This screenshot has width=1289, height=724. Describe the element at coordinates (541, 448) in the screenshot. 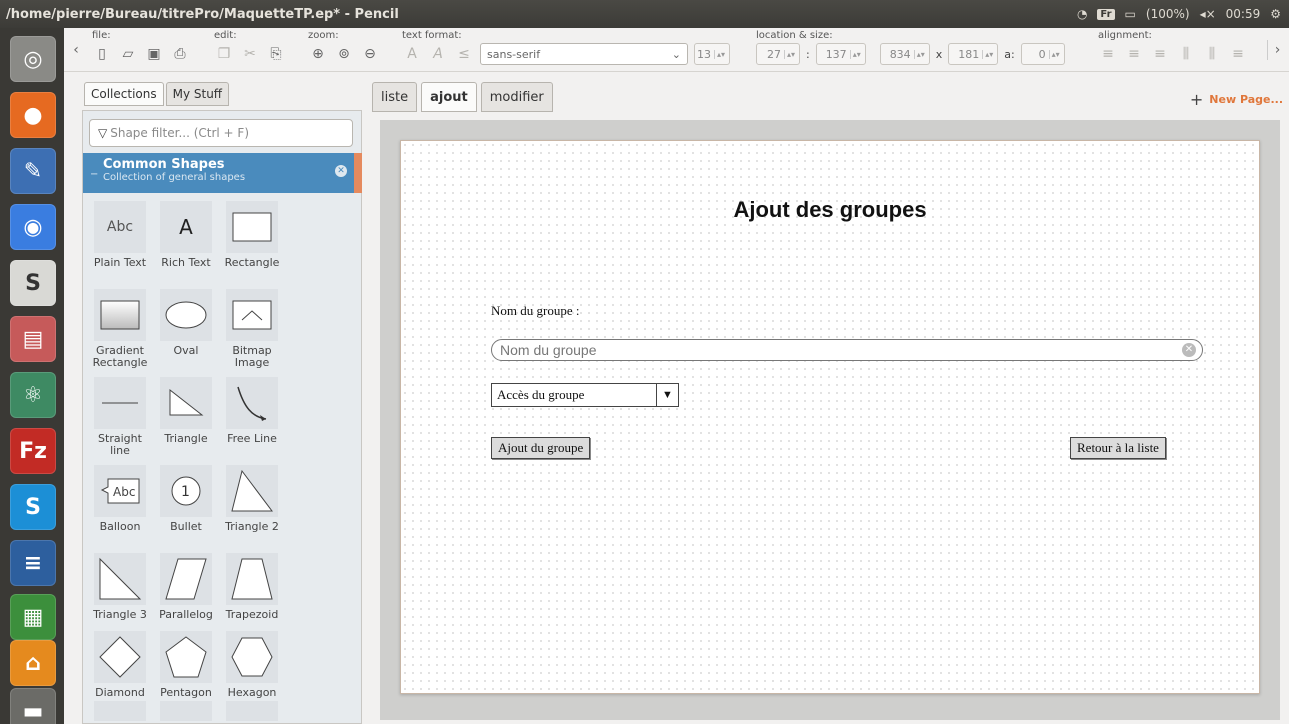

I see `mockup-add-button: Ajout du groupe` at that location.